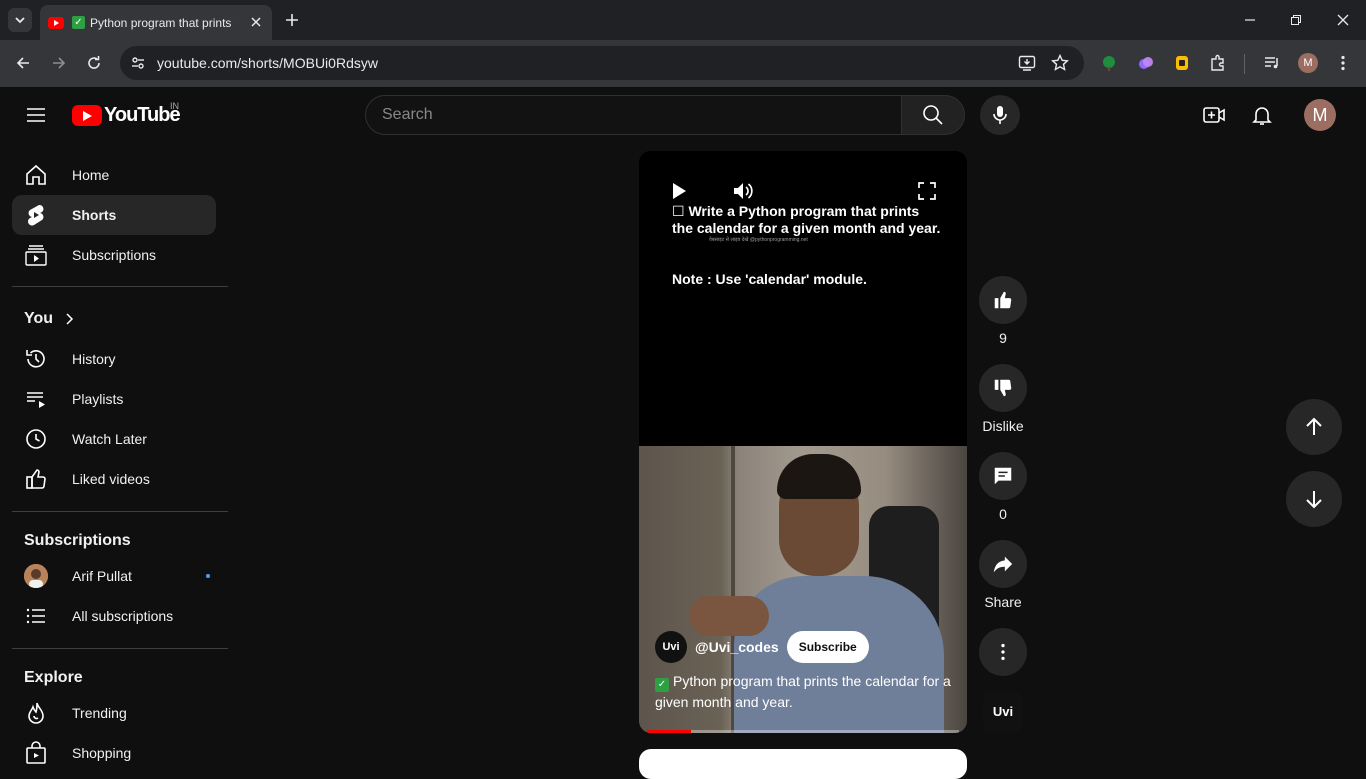 The width and height of the screenshot is (1366, 779). I want to click on more-options-button, so click(1003, 652).